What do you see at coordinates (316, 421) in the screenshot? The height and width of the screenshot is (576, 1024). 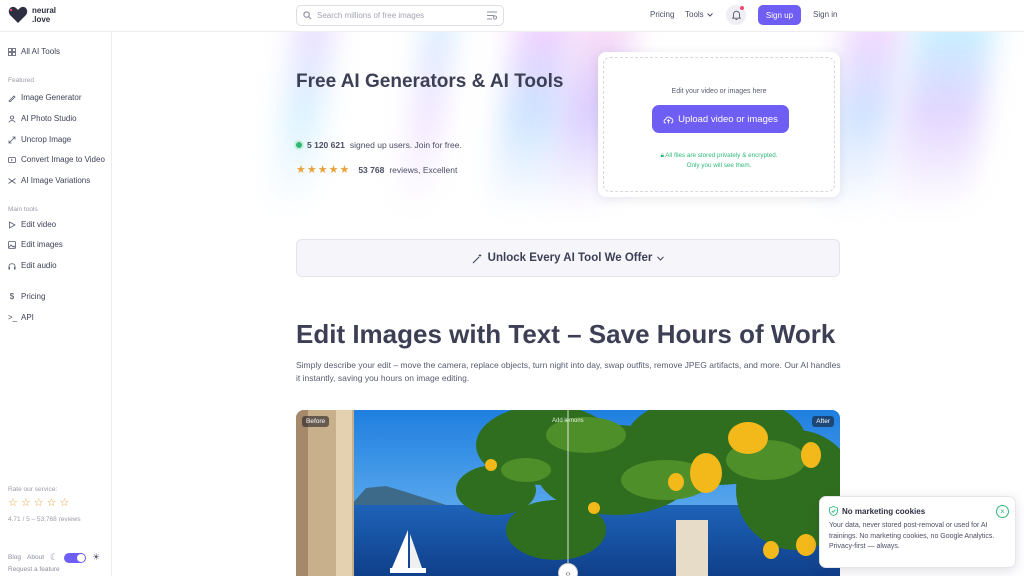 I see `before-label: Before` at bounding box center [316, 421].